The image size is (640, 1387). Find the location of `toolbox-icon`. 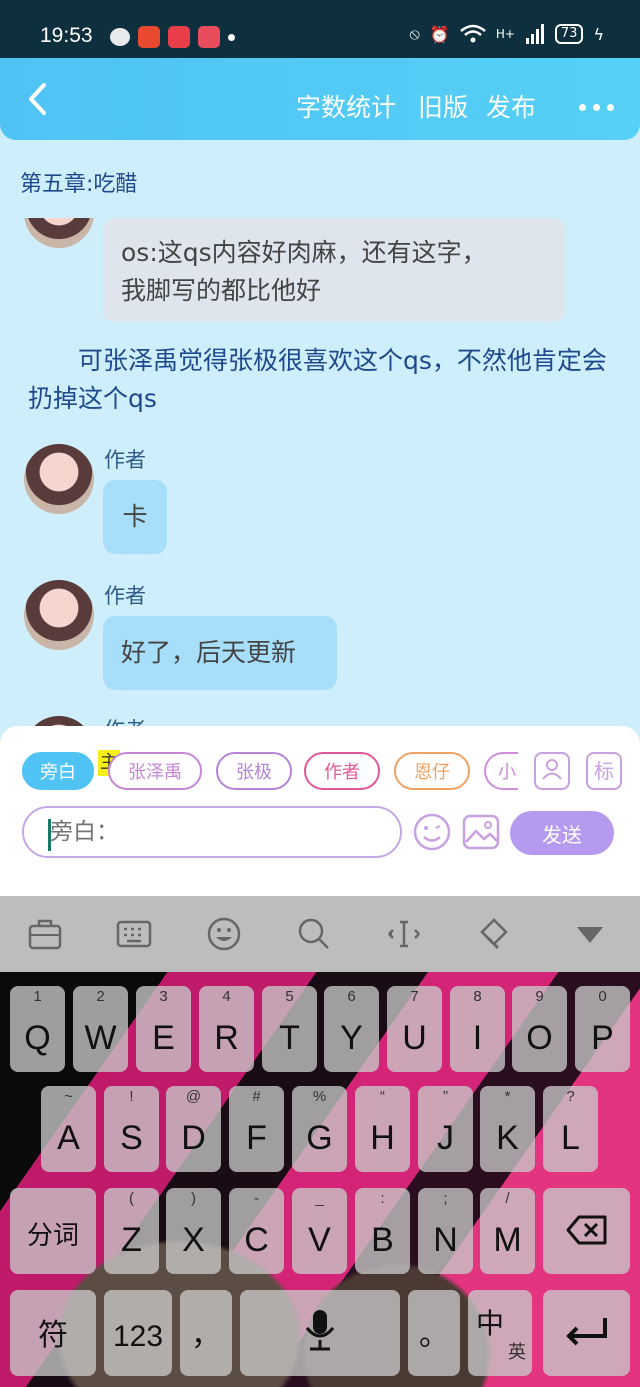

toolbox-icon is located at coordinates (45, 934).